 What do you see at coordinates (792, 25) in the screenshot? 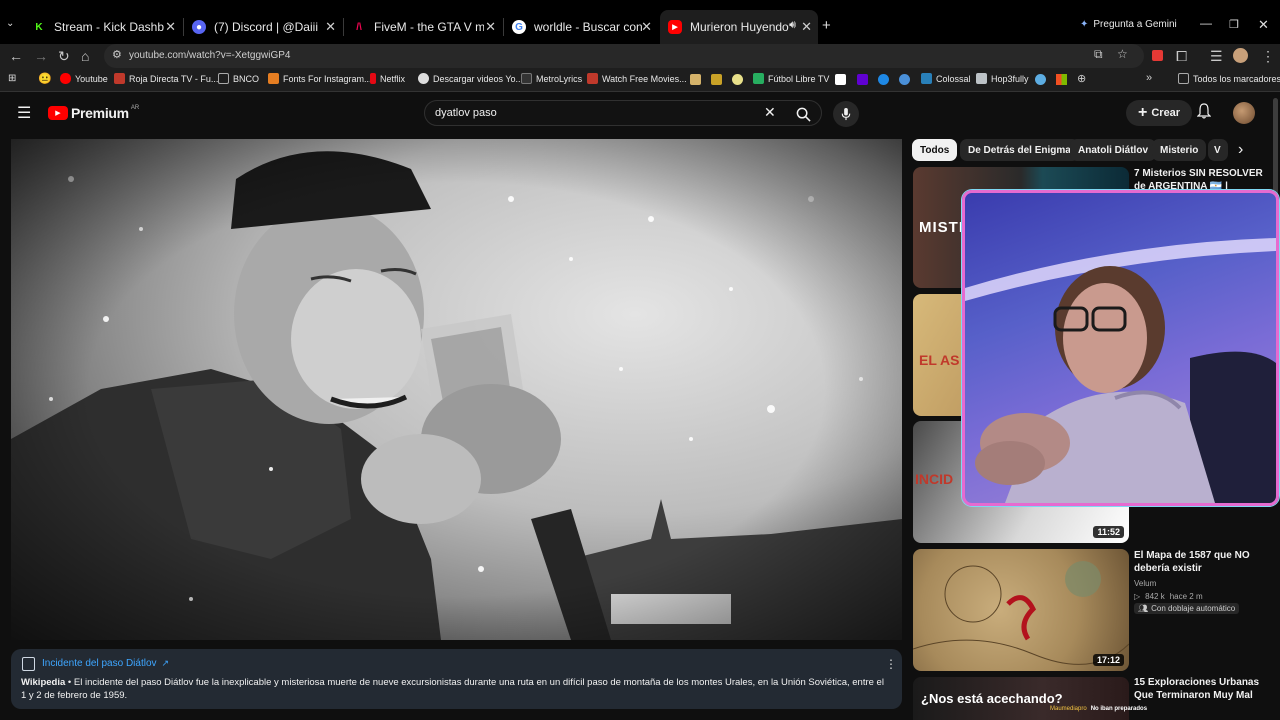
I see `speaker-icon: 🔊︎` at bounding box center [792, 25].